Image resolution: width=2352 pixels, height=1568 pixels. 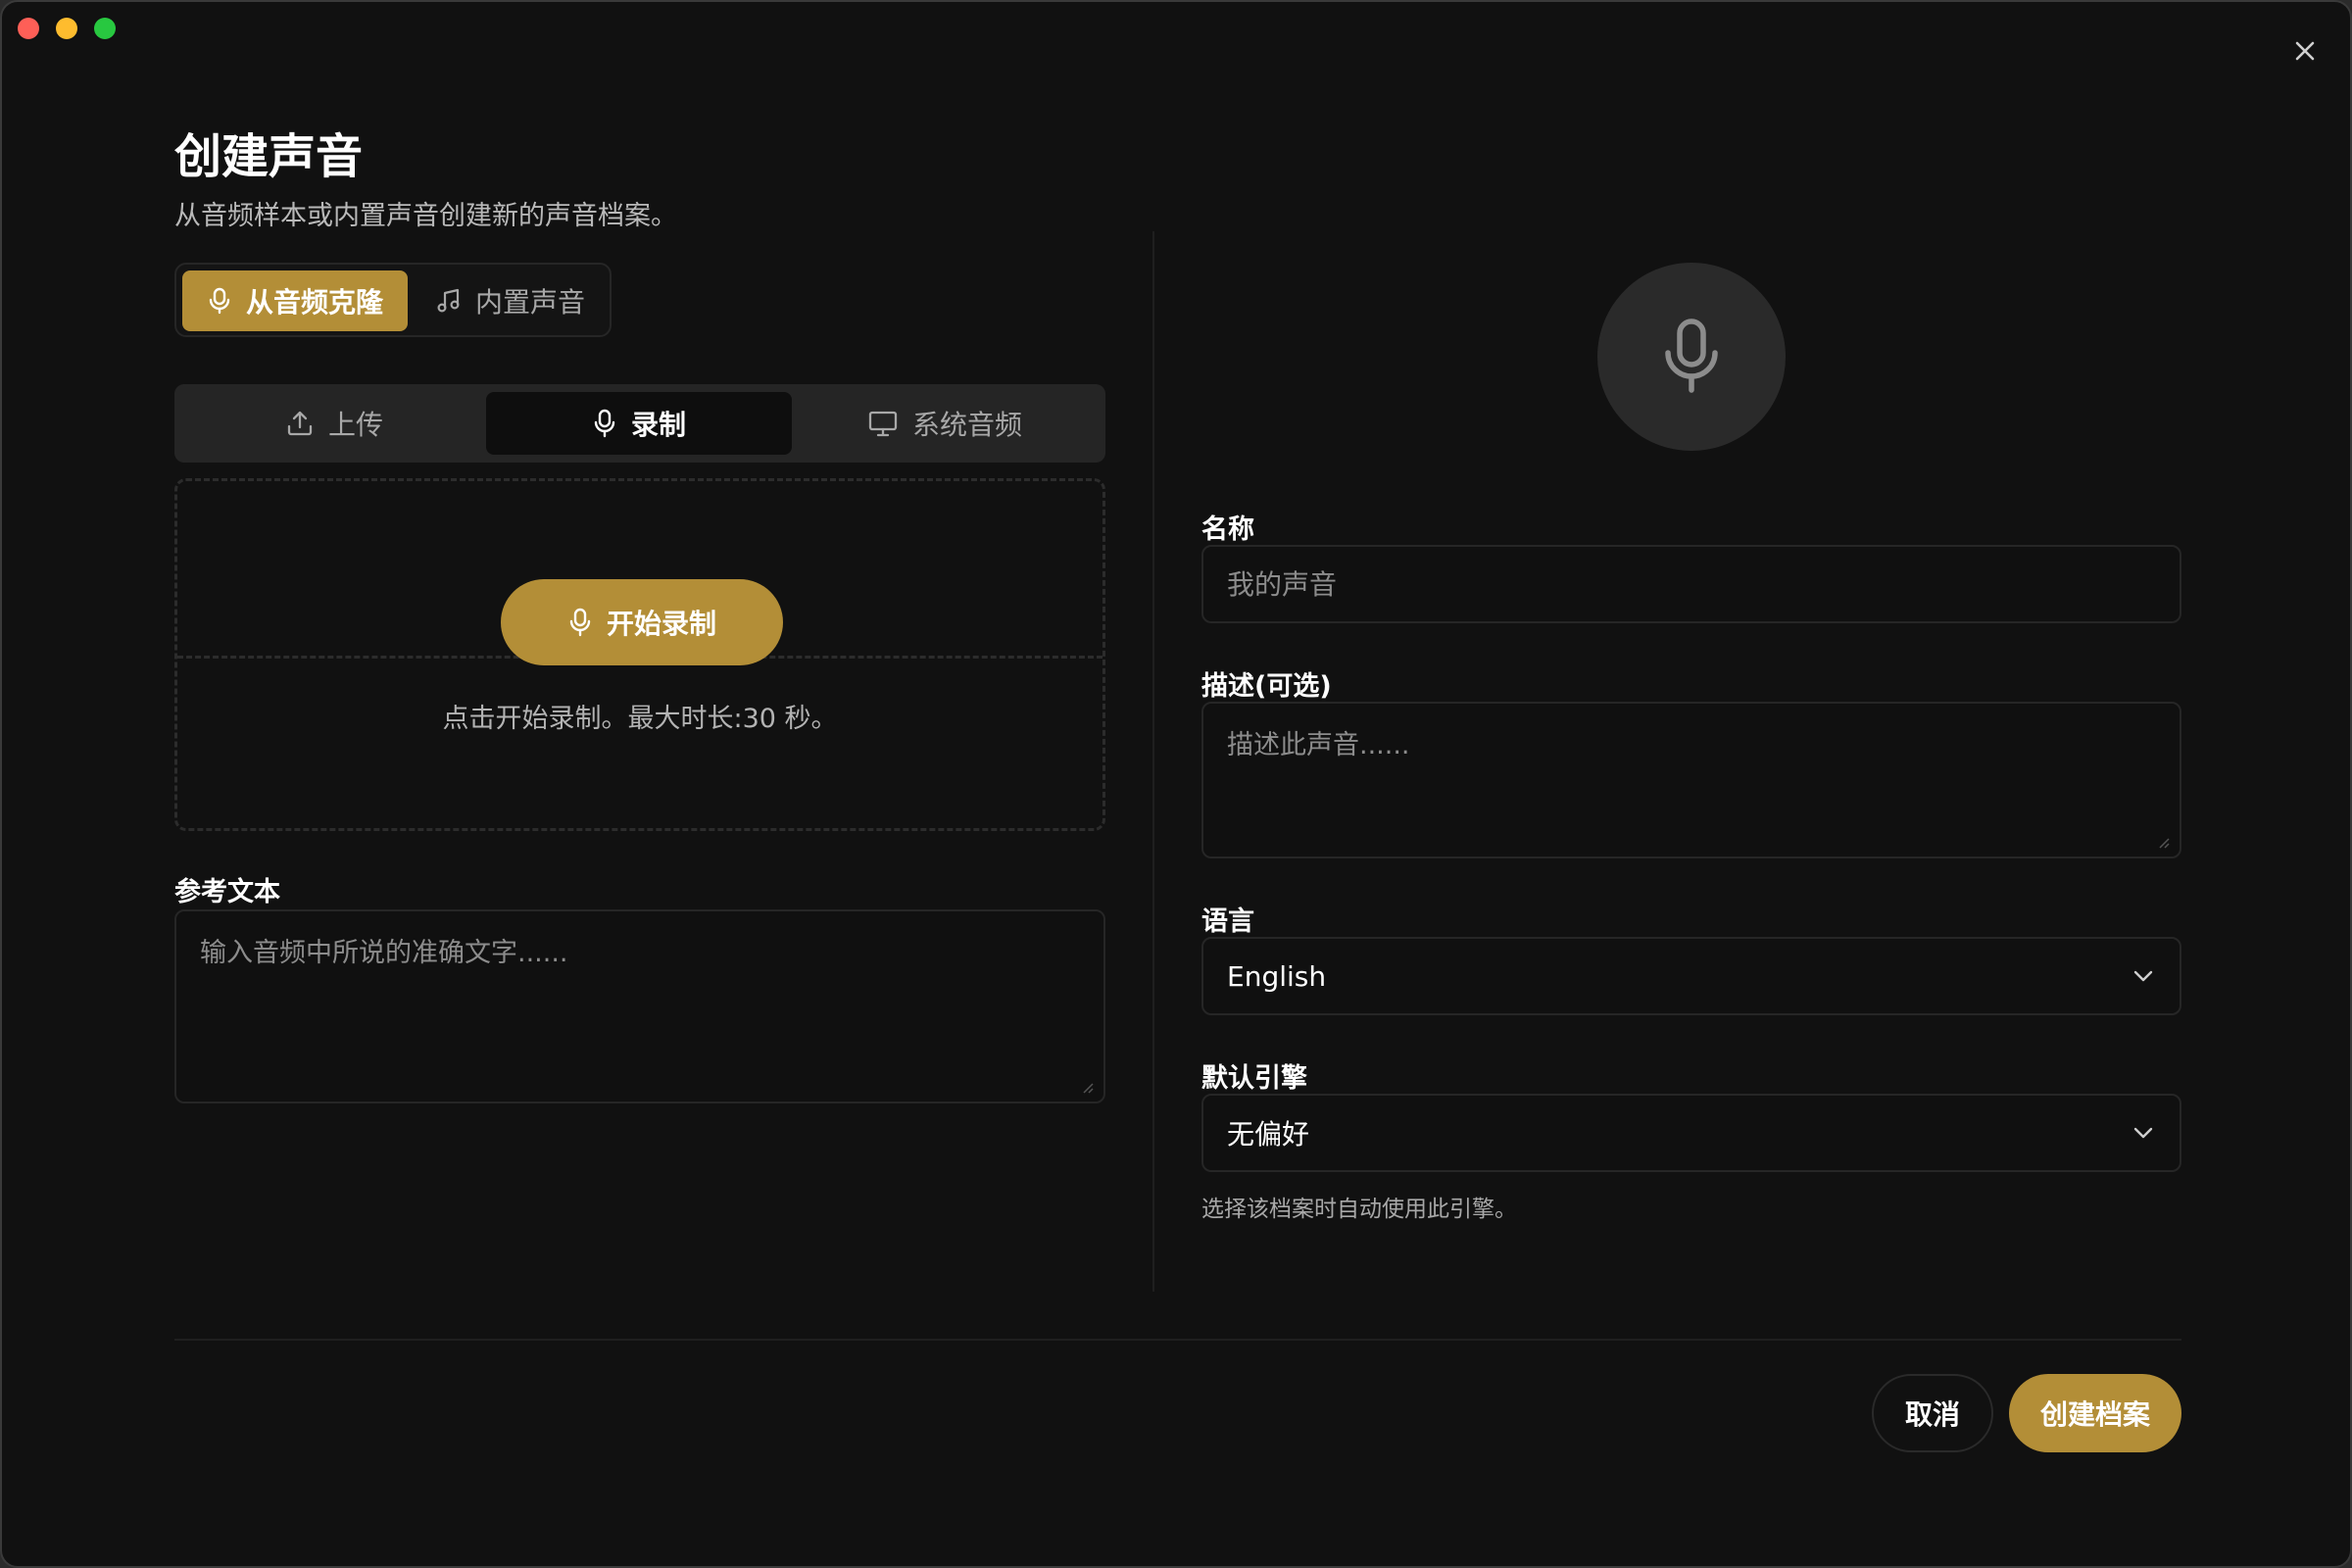 I want to click on tab-label: 系统音频, so click(x=966, y=425).